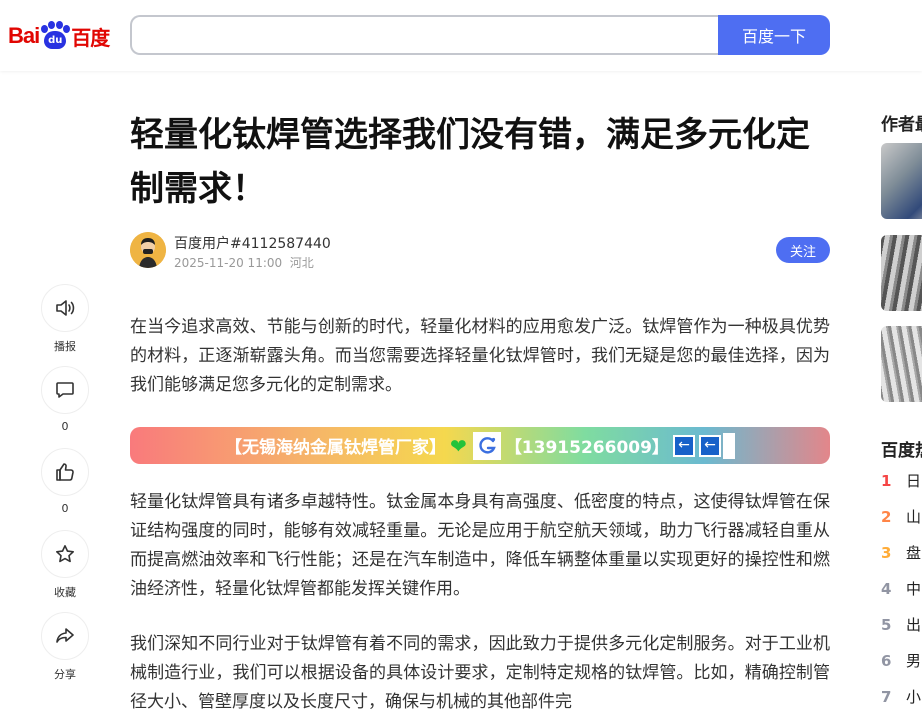 The image size is (922, 724). I want to click on top-header: Bai du 百度 百度一下, so click(461, 35).